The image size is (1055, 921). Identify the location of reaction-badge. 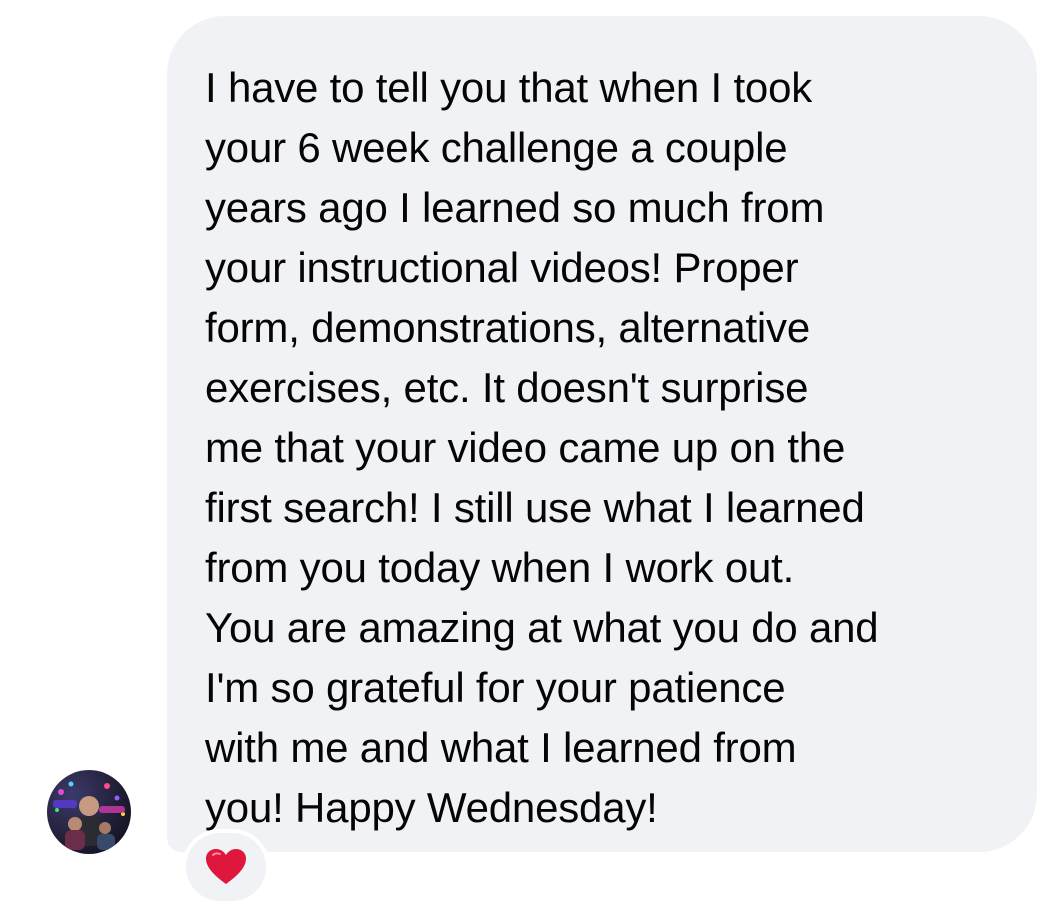
(226, 867).